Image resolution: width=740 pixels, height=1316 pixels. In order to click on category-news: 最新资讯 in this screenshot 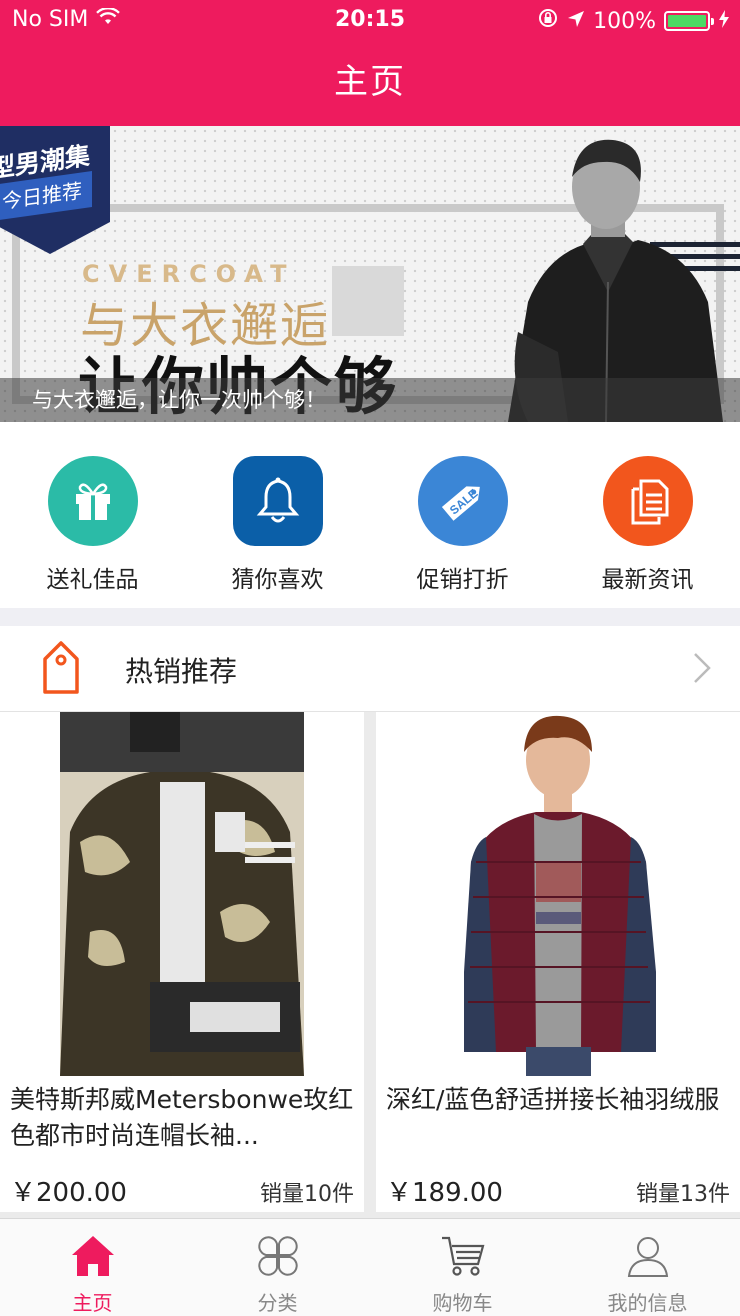, I will do `click(647, 515)`.